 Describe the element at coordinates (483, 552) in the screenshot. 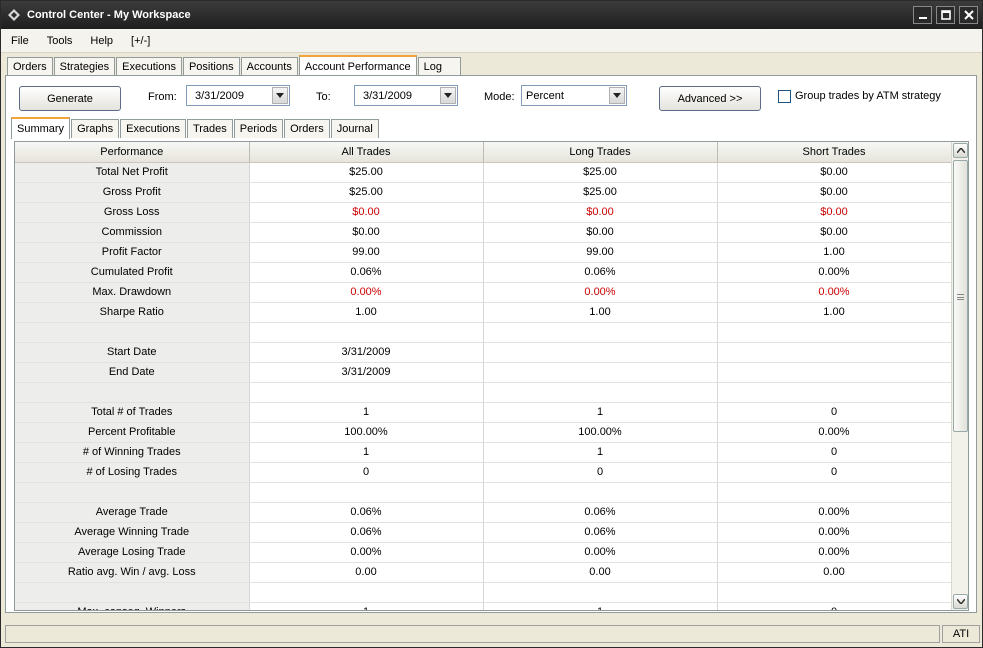

I see `table-row: Average Losing Trade 0.00% 0.00% 0.00%` at that location.